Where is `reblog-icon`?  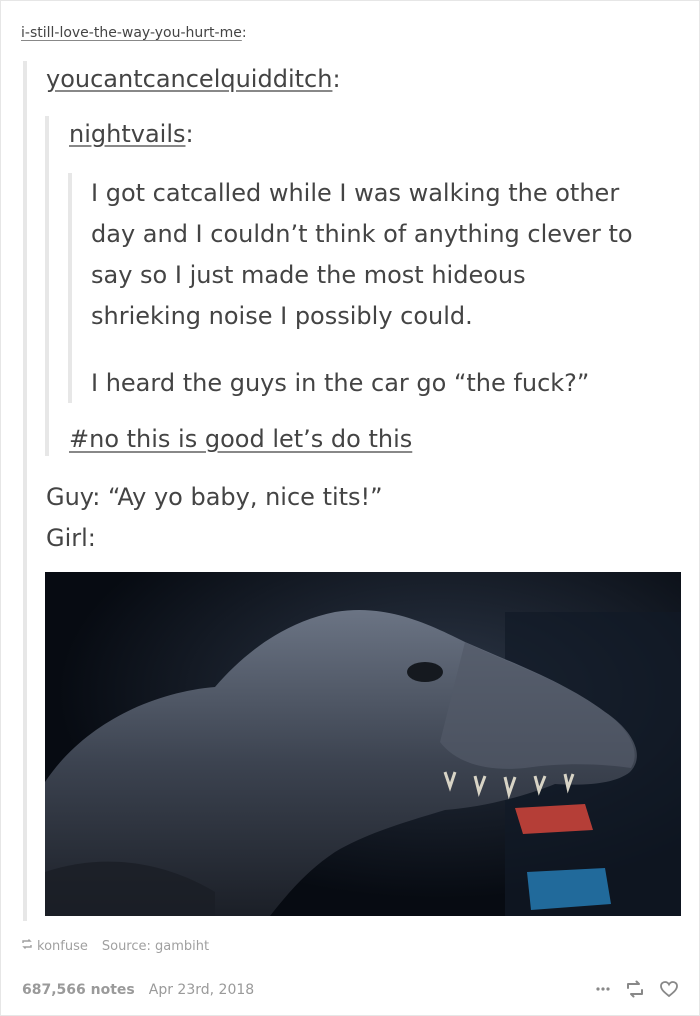
reblog-icon is located at coordinates (635, 989).